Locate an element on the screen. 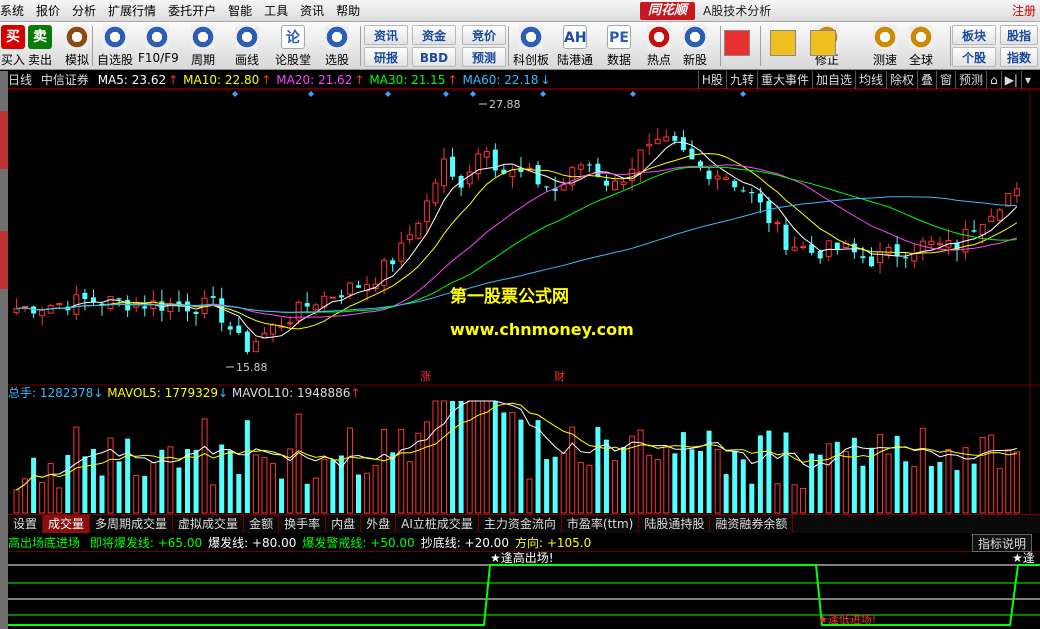 The width and height of the screenshot is (1040, 629). toolbar-button-2: 模拟 is located at coordinates (77, 46).